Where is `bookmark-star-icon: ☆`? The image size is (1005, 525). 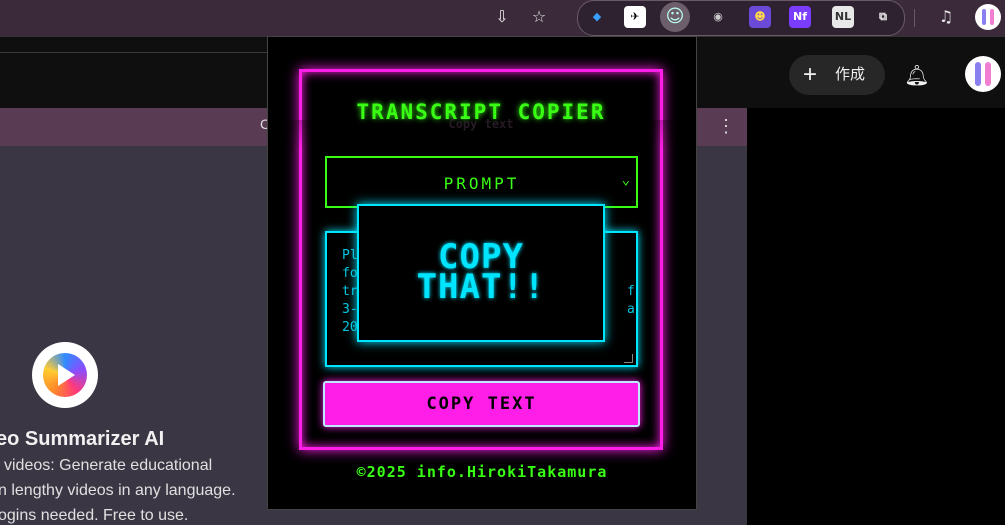
bookmark-star-icon: ☆ is located at coordinates (539, 17).